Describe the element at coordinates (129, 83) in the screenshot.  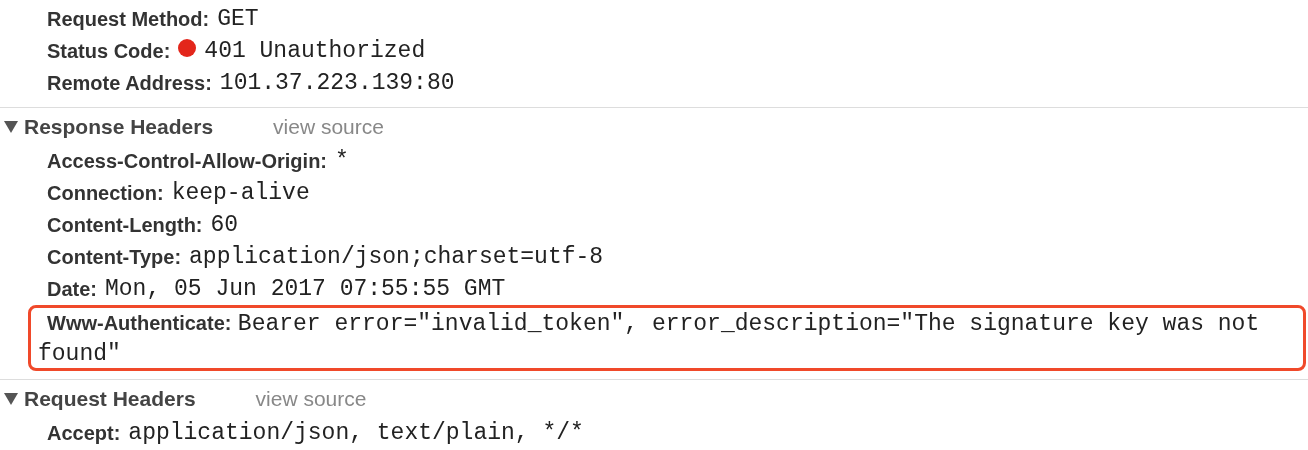
I see `header-name: Remote Address:` at that location.